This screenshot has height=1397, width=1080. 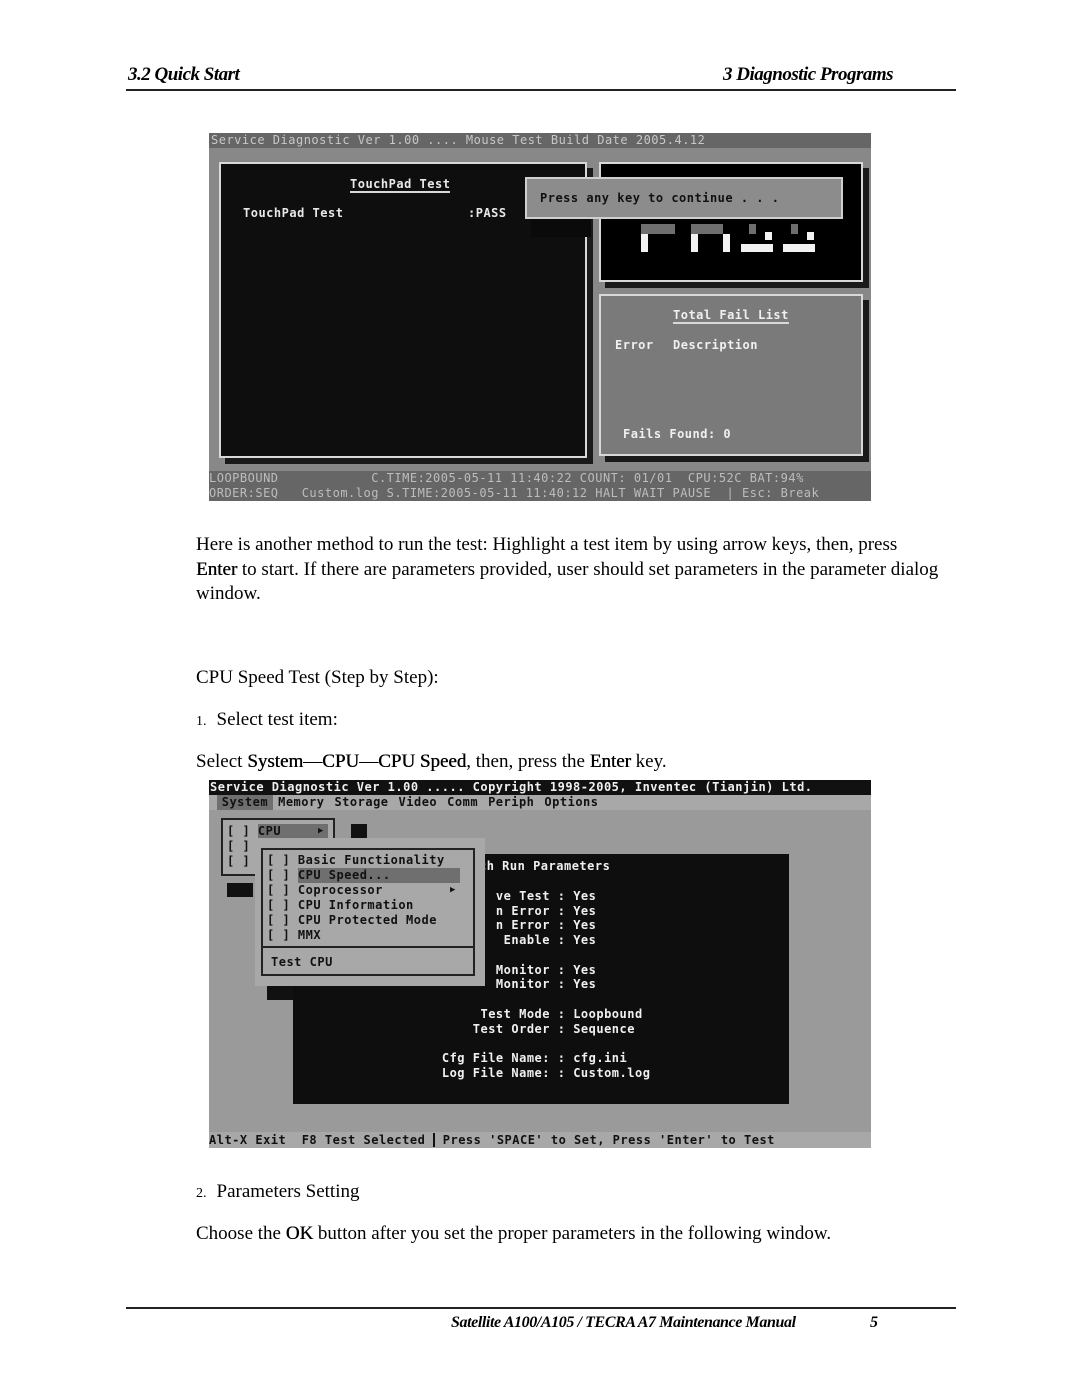 I want to click on big-pass-glyphs, so click(x=731, y=239).